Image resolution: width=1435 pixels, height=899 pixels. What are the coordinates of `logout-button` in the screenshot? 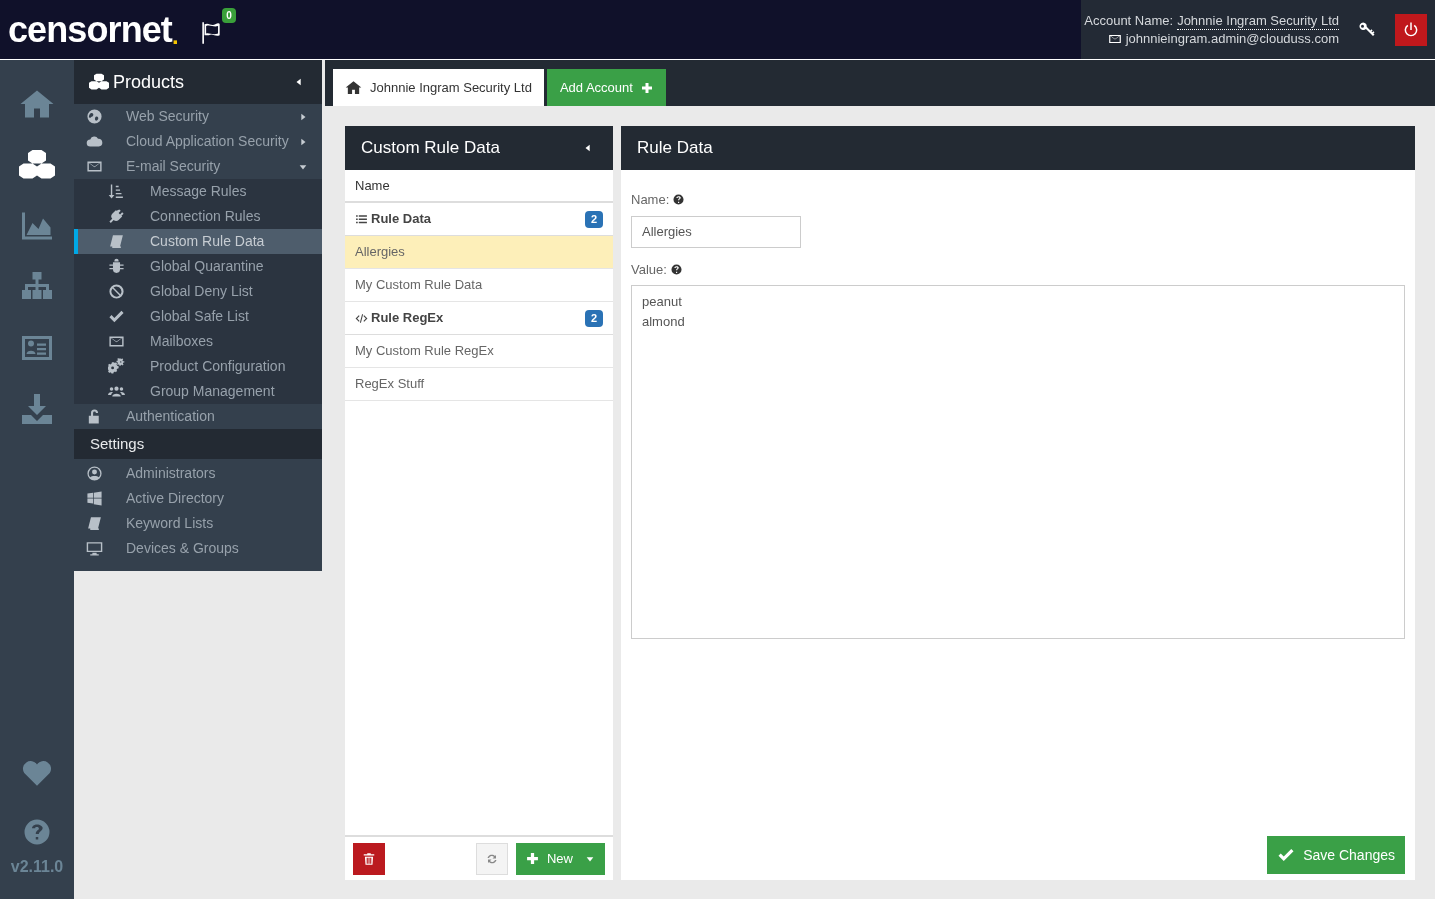 It's located at (1411, 29).